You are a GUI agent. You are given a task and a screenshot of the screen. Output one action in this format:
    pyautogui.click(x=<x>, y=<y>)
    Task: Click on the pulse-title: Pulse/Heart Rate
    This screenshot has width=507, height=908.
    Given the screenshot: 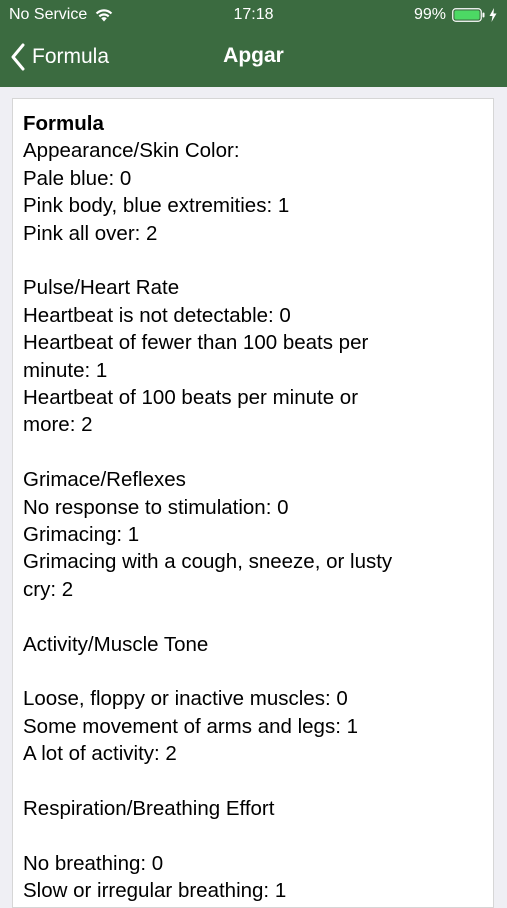 What is the action you would take?
    pyautogui.click(x=101, y=288)
    